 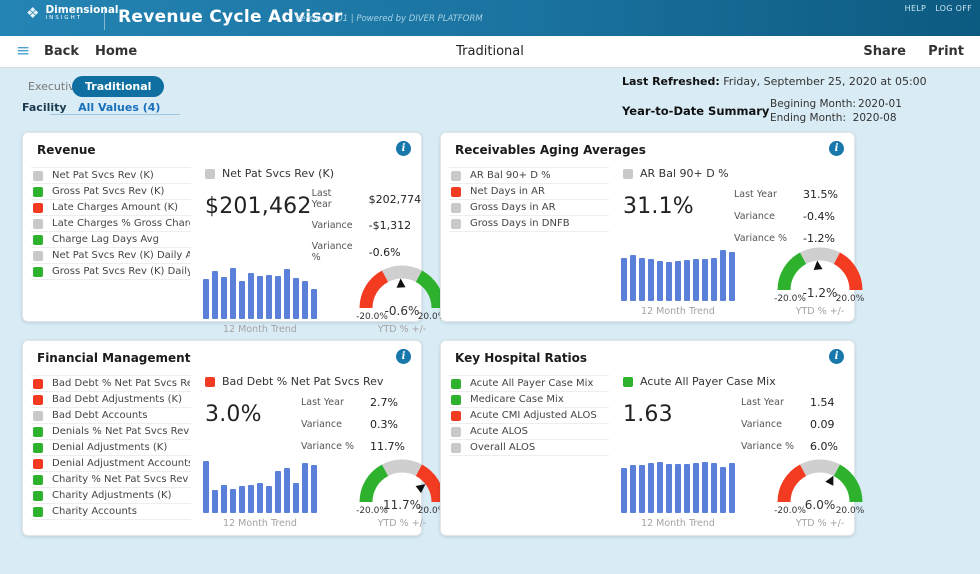 I want to click on current-view-title: Traditional, so click(x=490, y=51).